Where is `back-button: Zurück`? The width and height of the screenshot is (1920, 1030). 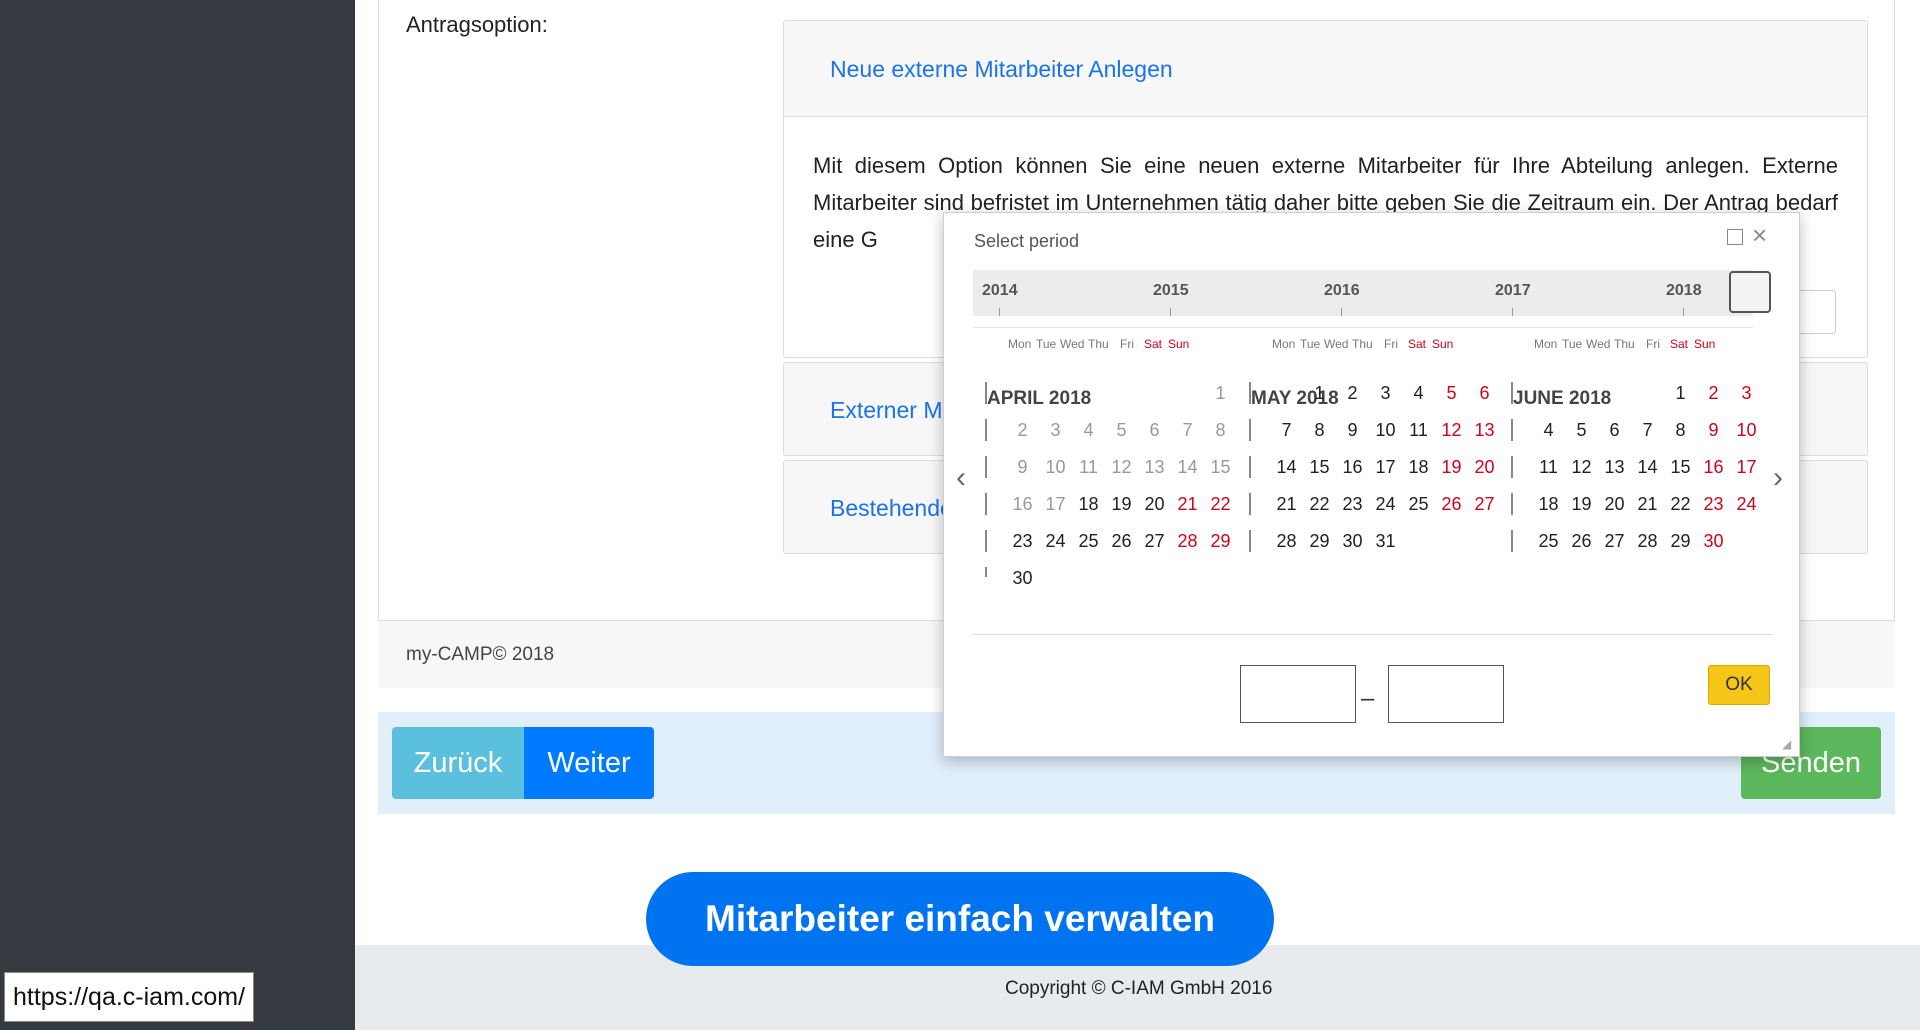
back-button: Zurück is located at coordinates (458, 763).